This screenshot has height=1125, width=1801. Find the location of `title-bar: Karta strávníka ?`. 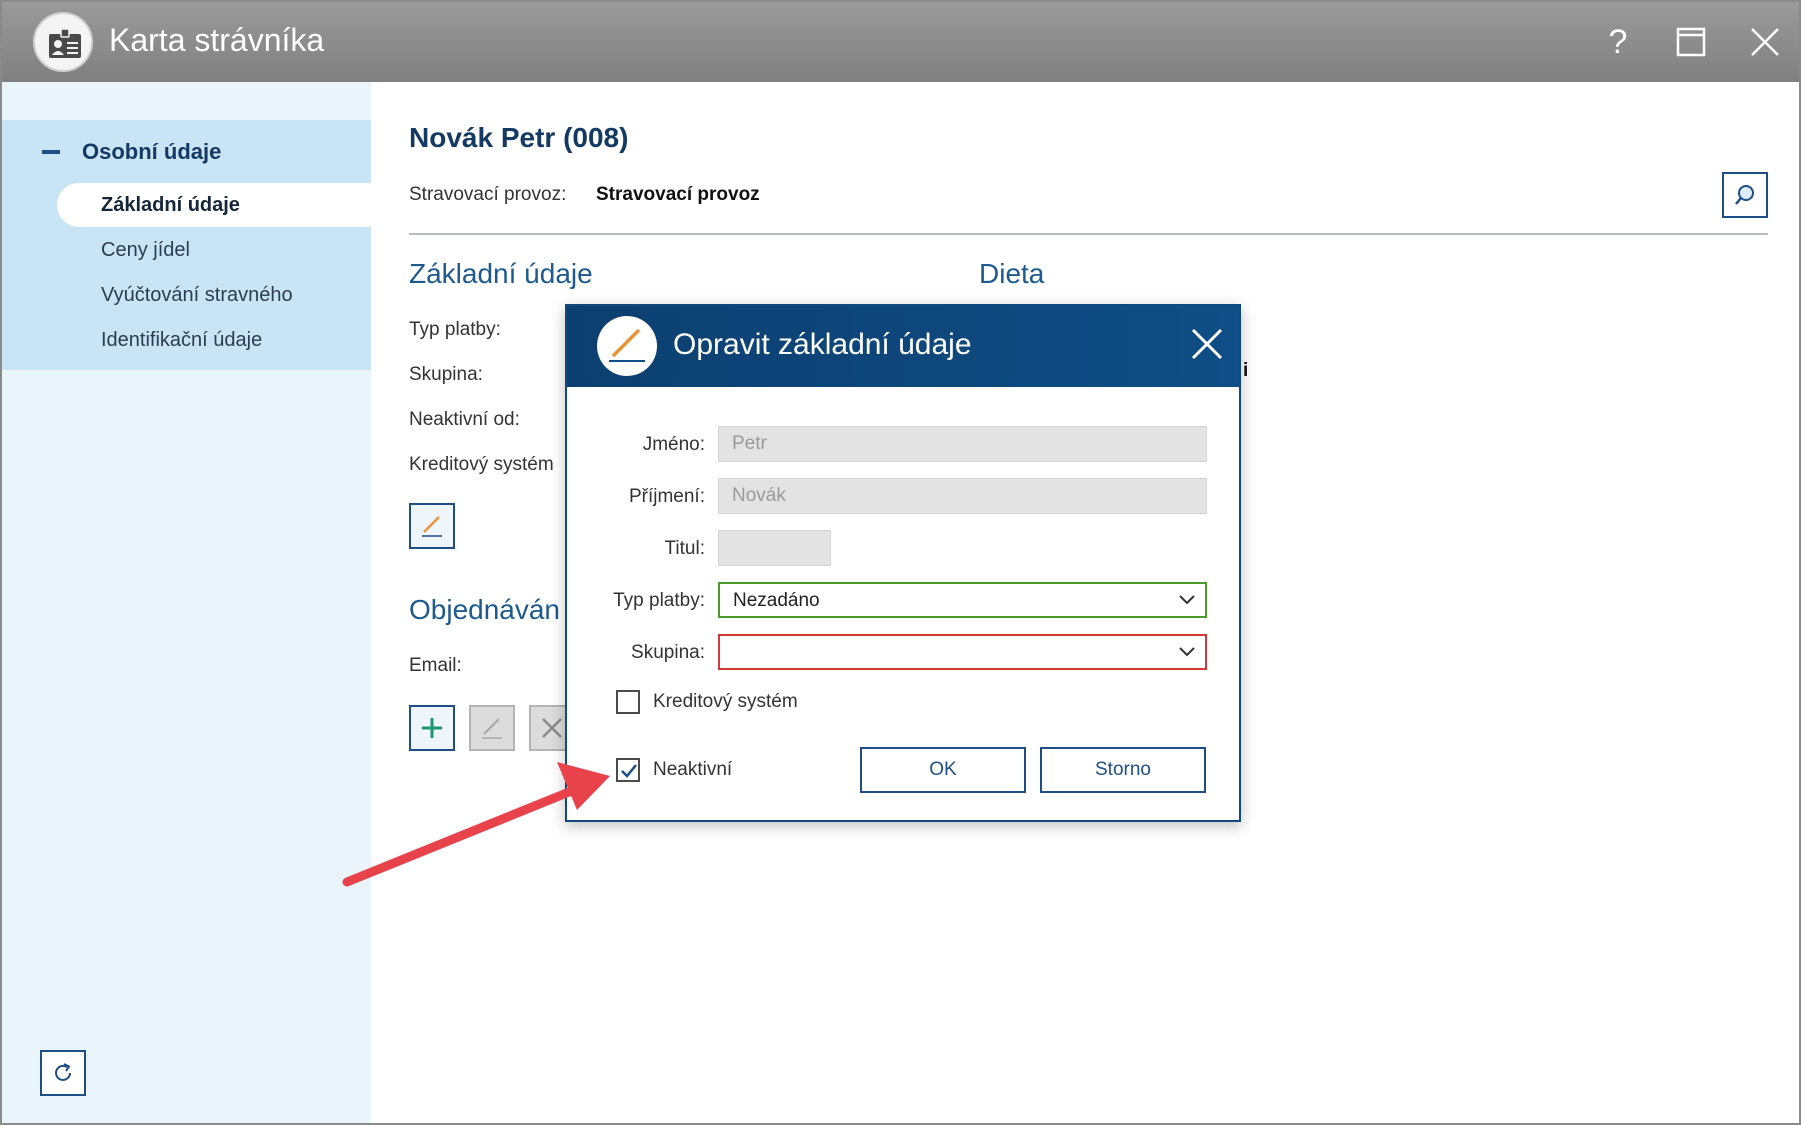

title-bar: Karta strávníka ? is located at coordinates (900, 42).